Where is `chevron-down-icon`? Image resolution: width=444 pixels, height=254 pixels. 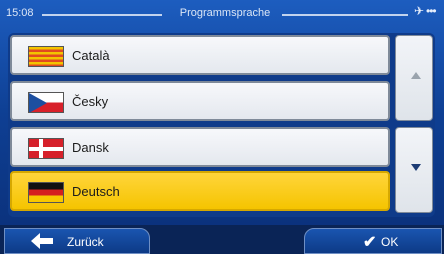 chevron-down-icon is located at coordinates (416, 167).